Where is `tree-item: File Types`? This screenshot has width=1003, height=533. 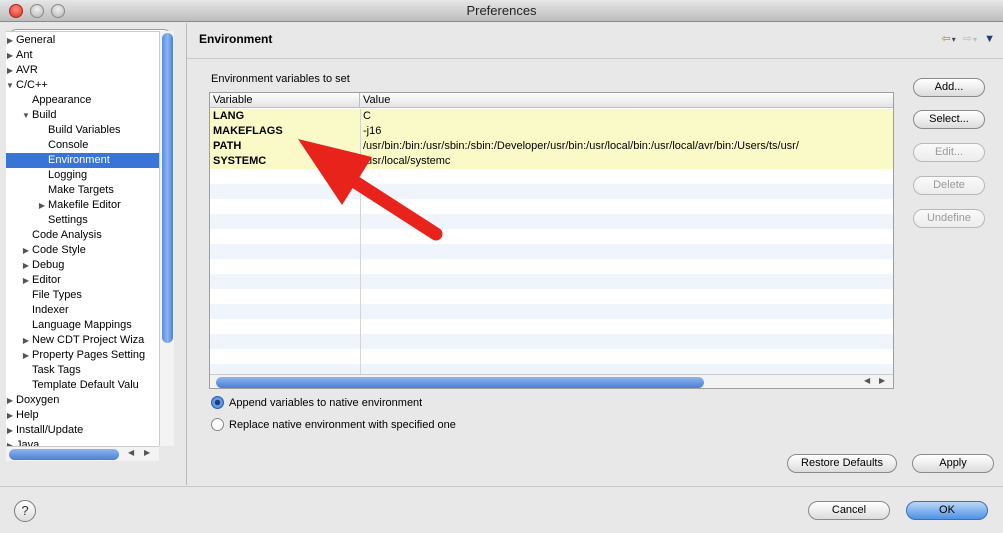 tree-item: File Types is located at coordinates (82, 295).